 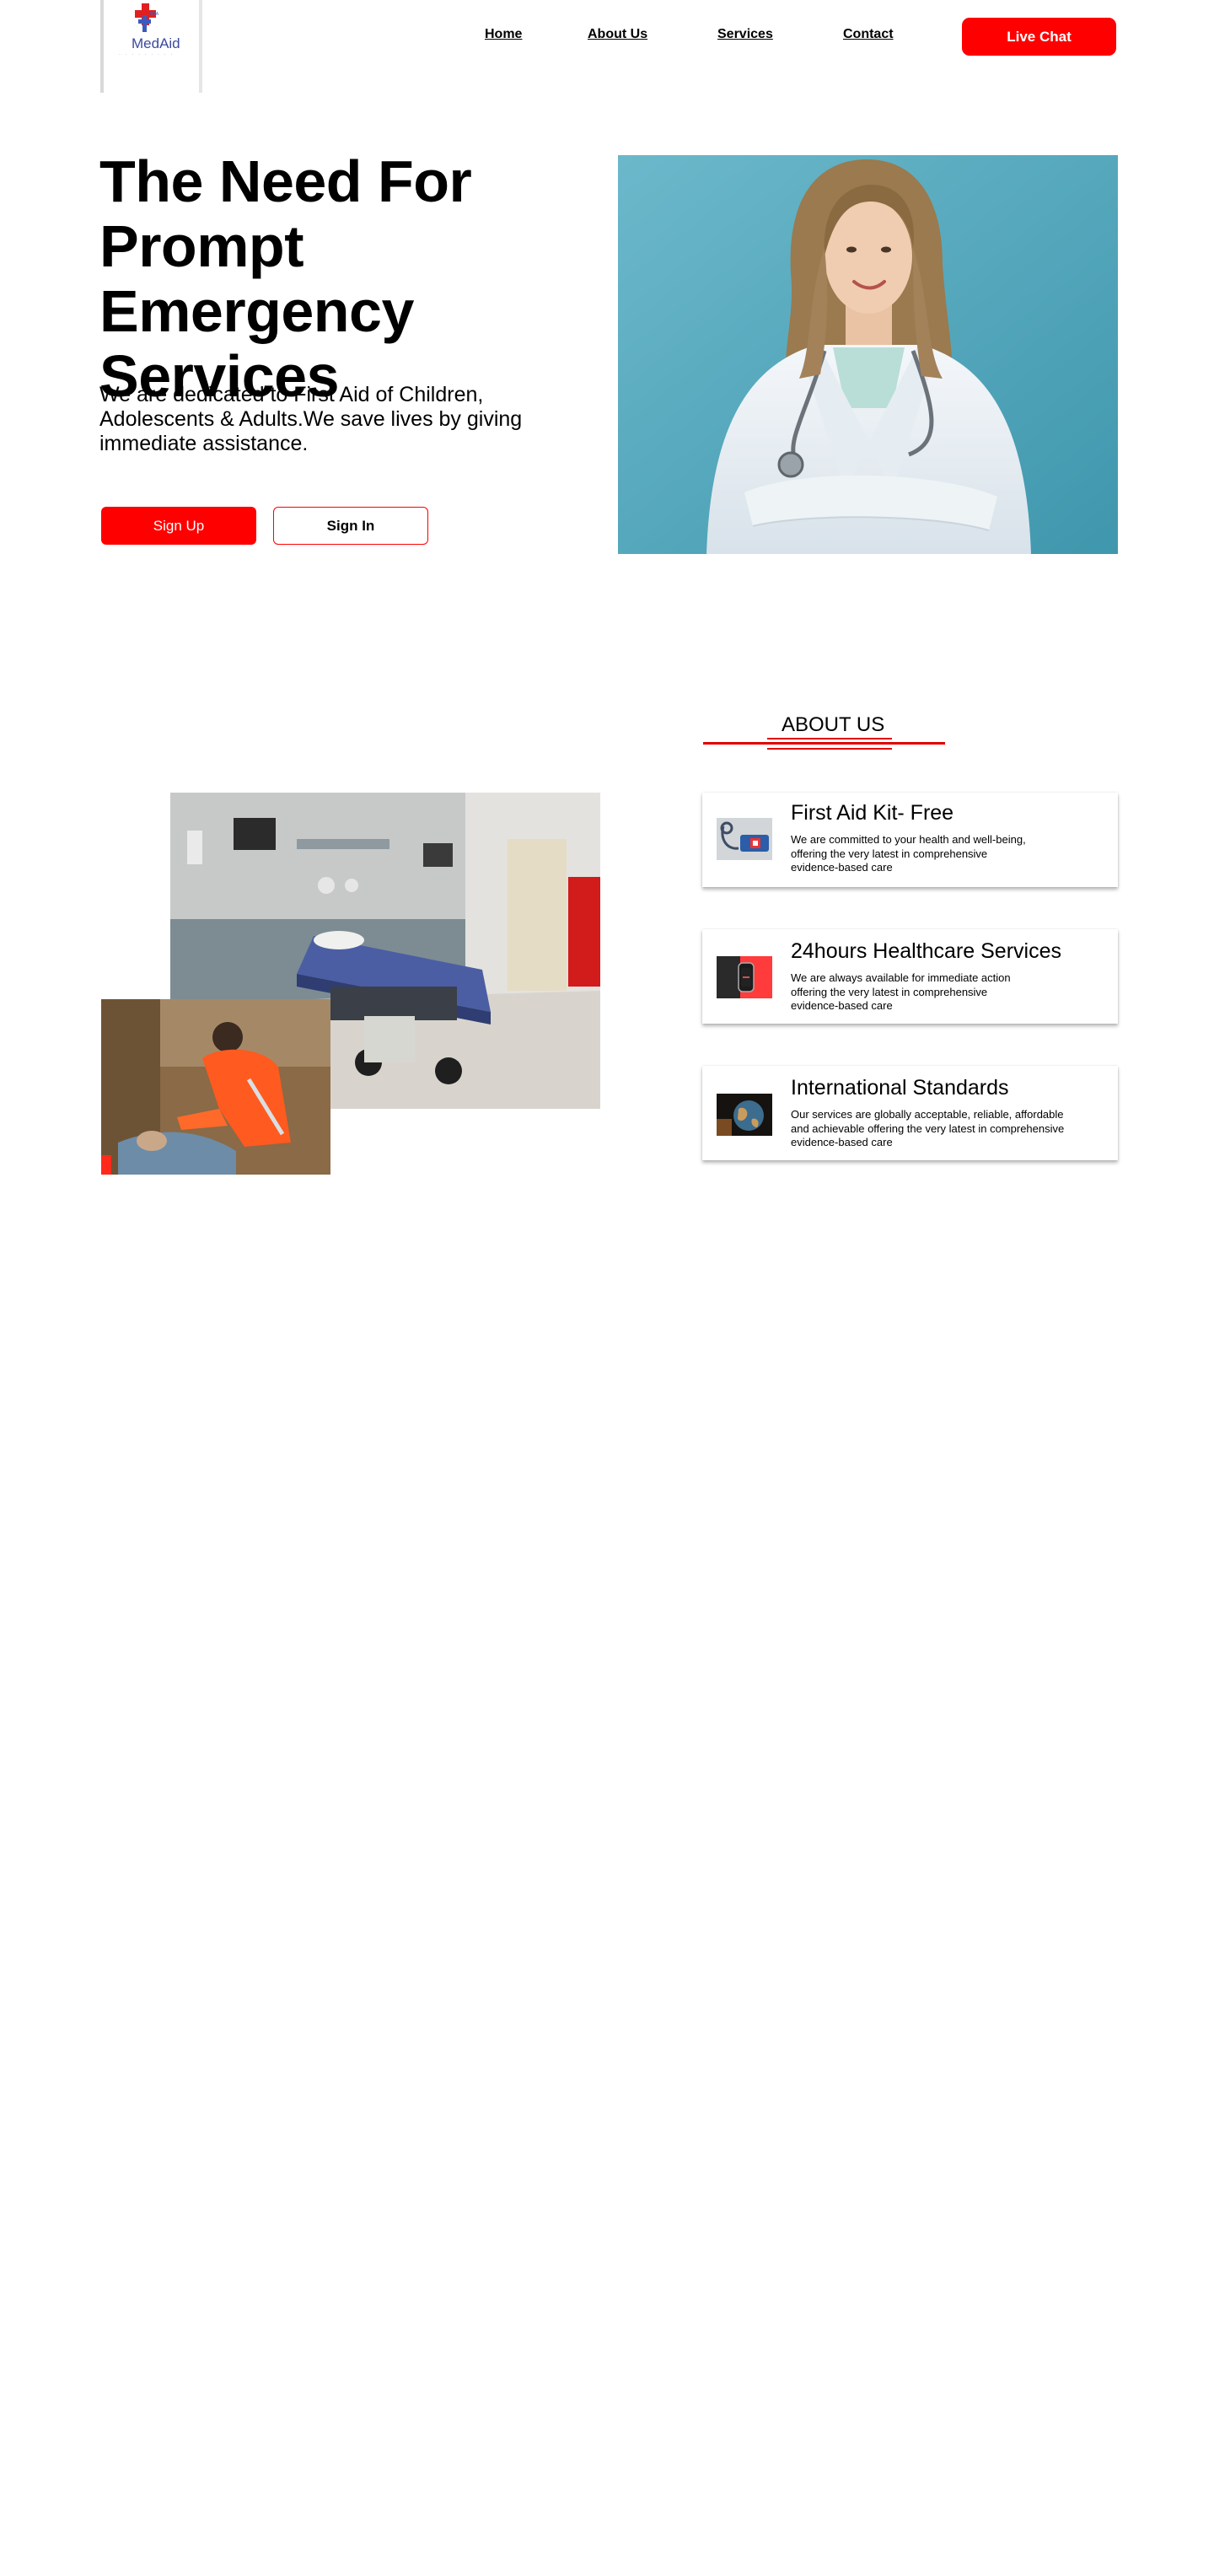 I want to click on card-title: First Aid Kit- Free, so click(x=872, y=813).